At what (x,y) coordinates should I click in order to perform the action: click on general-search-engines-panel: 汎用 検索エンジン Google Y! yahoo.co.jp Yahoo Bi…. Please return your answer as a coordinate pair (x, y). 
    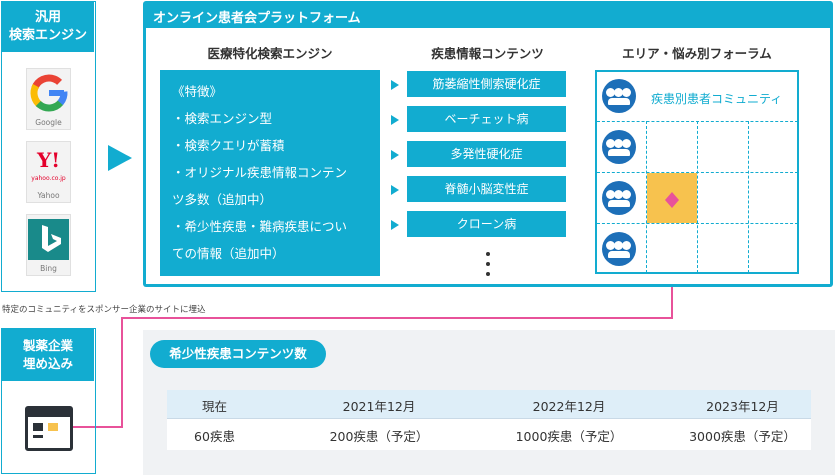
    Looking at the image, I should click on (48, 146).